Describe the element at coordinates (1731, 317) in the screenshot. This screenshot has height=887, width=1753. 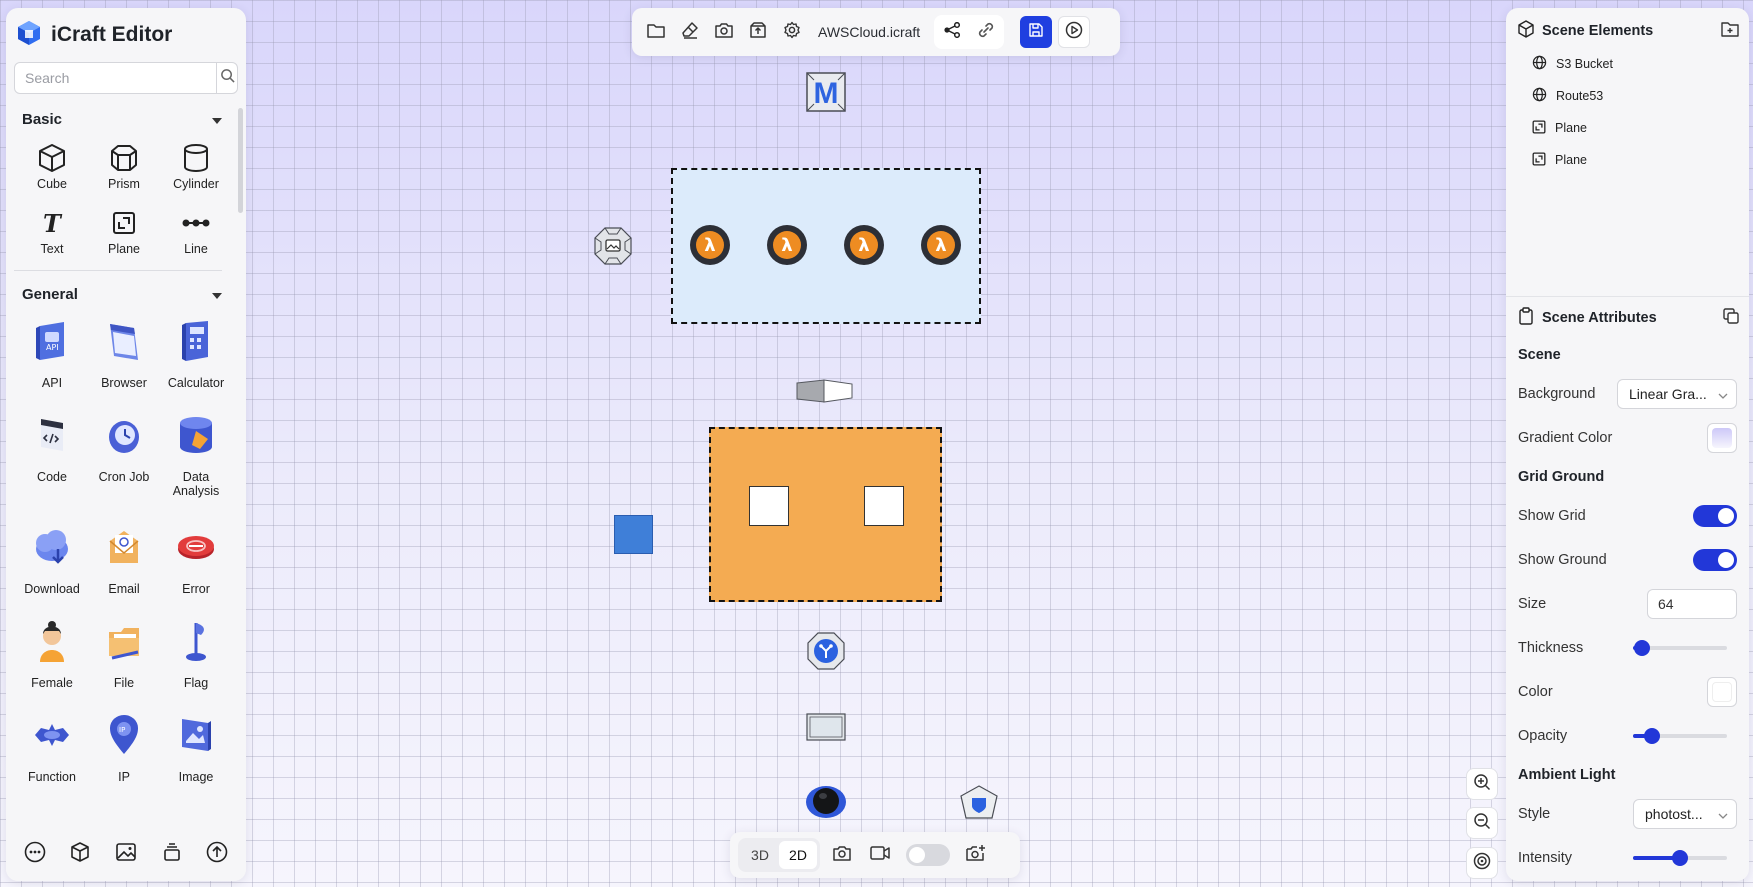
I see `copy-icon` at that location.